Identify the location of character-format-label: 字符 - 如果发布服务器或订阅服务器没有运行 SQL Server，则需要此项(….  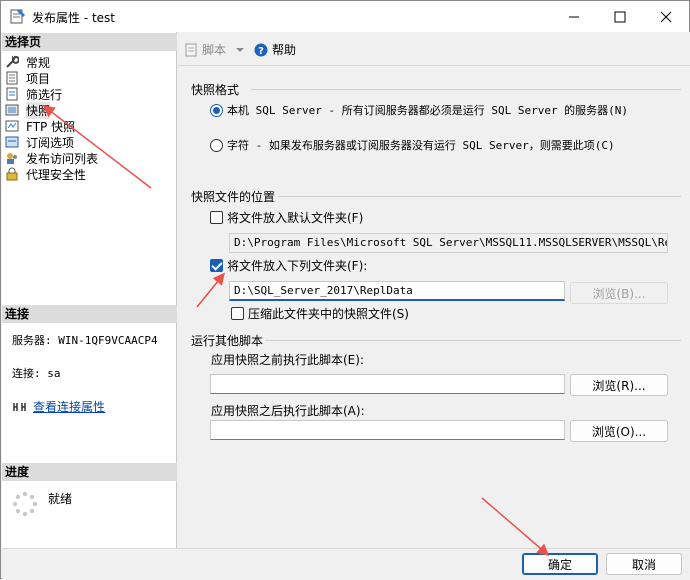
(421, 145).